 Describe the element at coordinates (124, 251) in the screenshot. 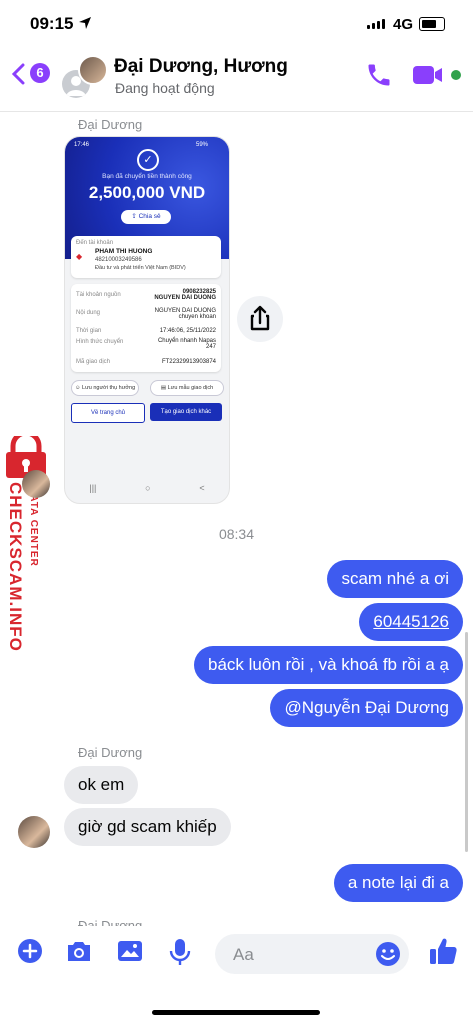

I see `recipient-name: PHAM THI HUONG` at that location.